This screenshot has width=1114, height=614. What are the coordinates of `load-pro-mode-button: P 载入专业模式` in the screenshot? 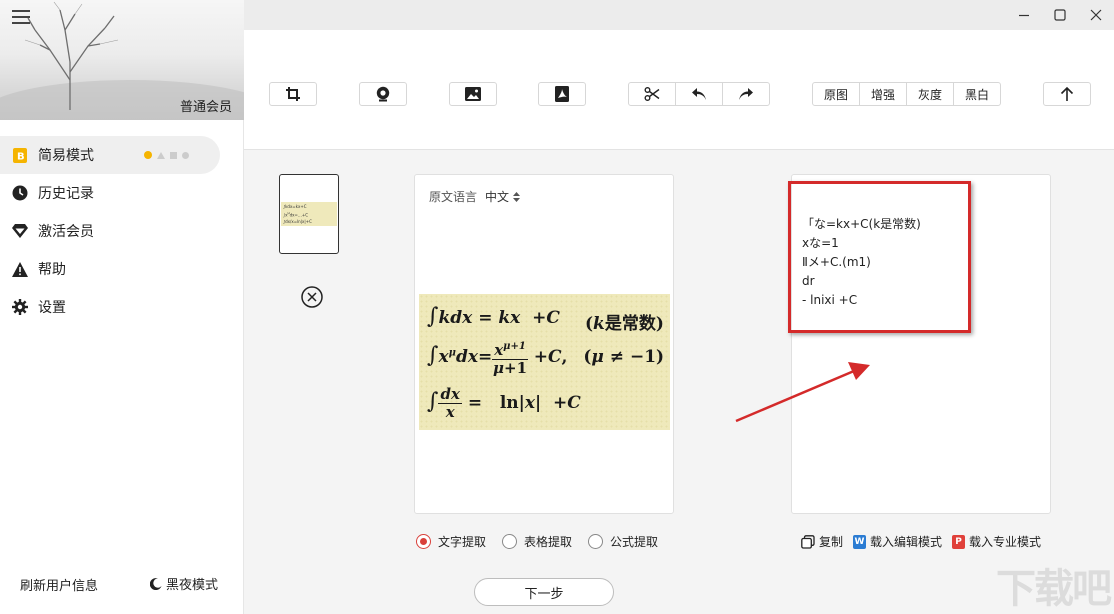 It's located at (996, 541).